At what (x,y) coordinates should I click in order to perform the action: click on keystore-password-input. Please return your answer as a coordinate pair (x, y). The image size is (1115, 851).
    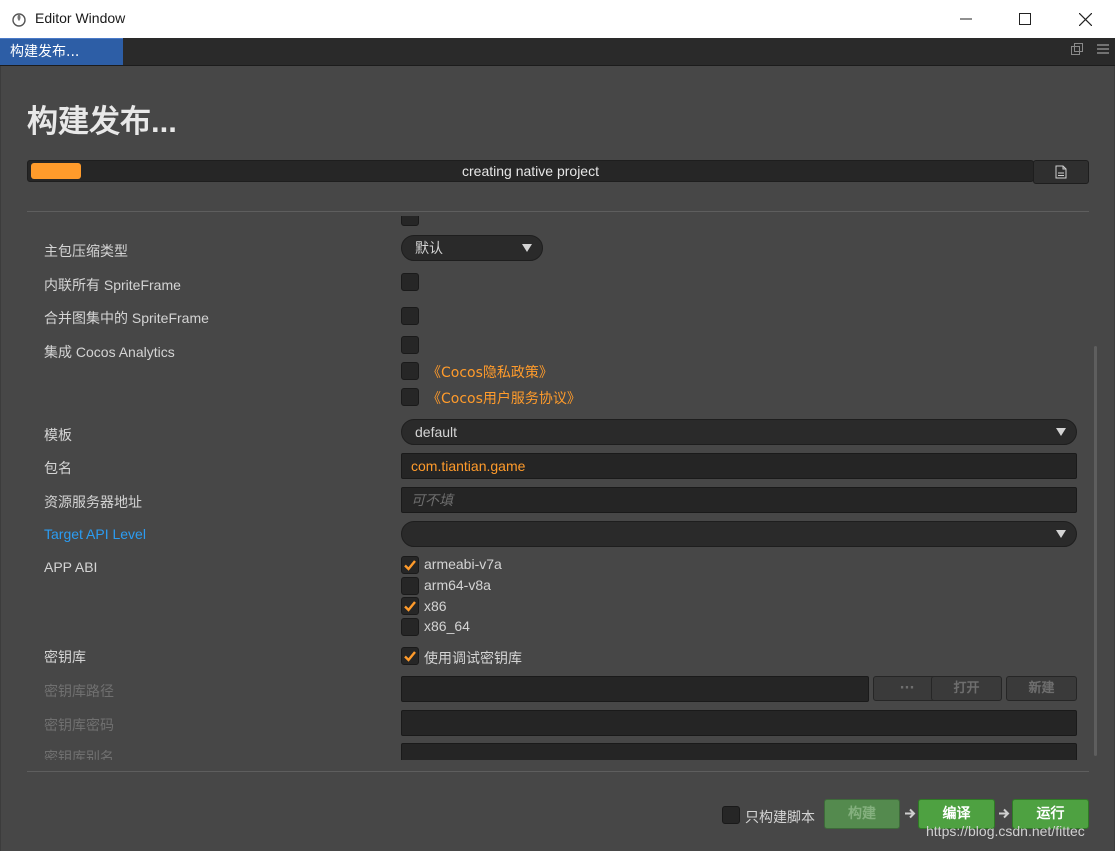
    Looking at the image, I should click on (739, 723).